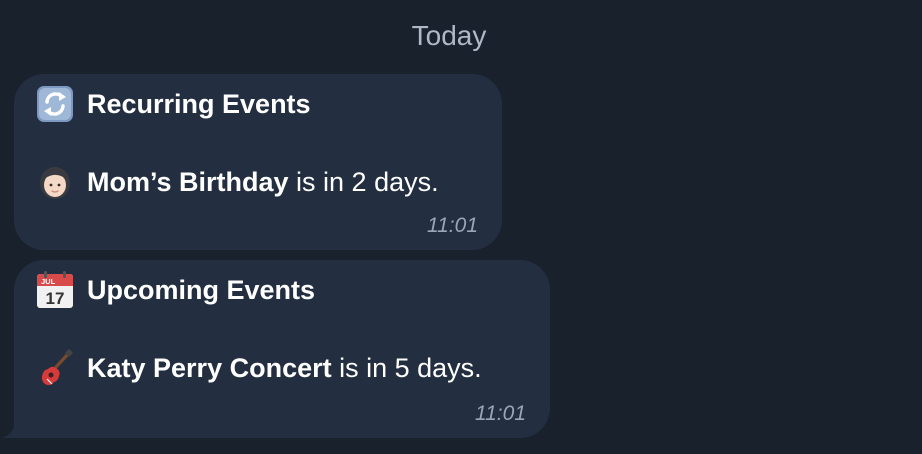 The image size is (922, 454). What do you see at coordinates (199, 103) in the screenshot?
I see `message-title: Recurring Events` at bounding box center [199, 103].